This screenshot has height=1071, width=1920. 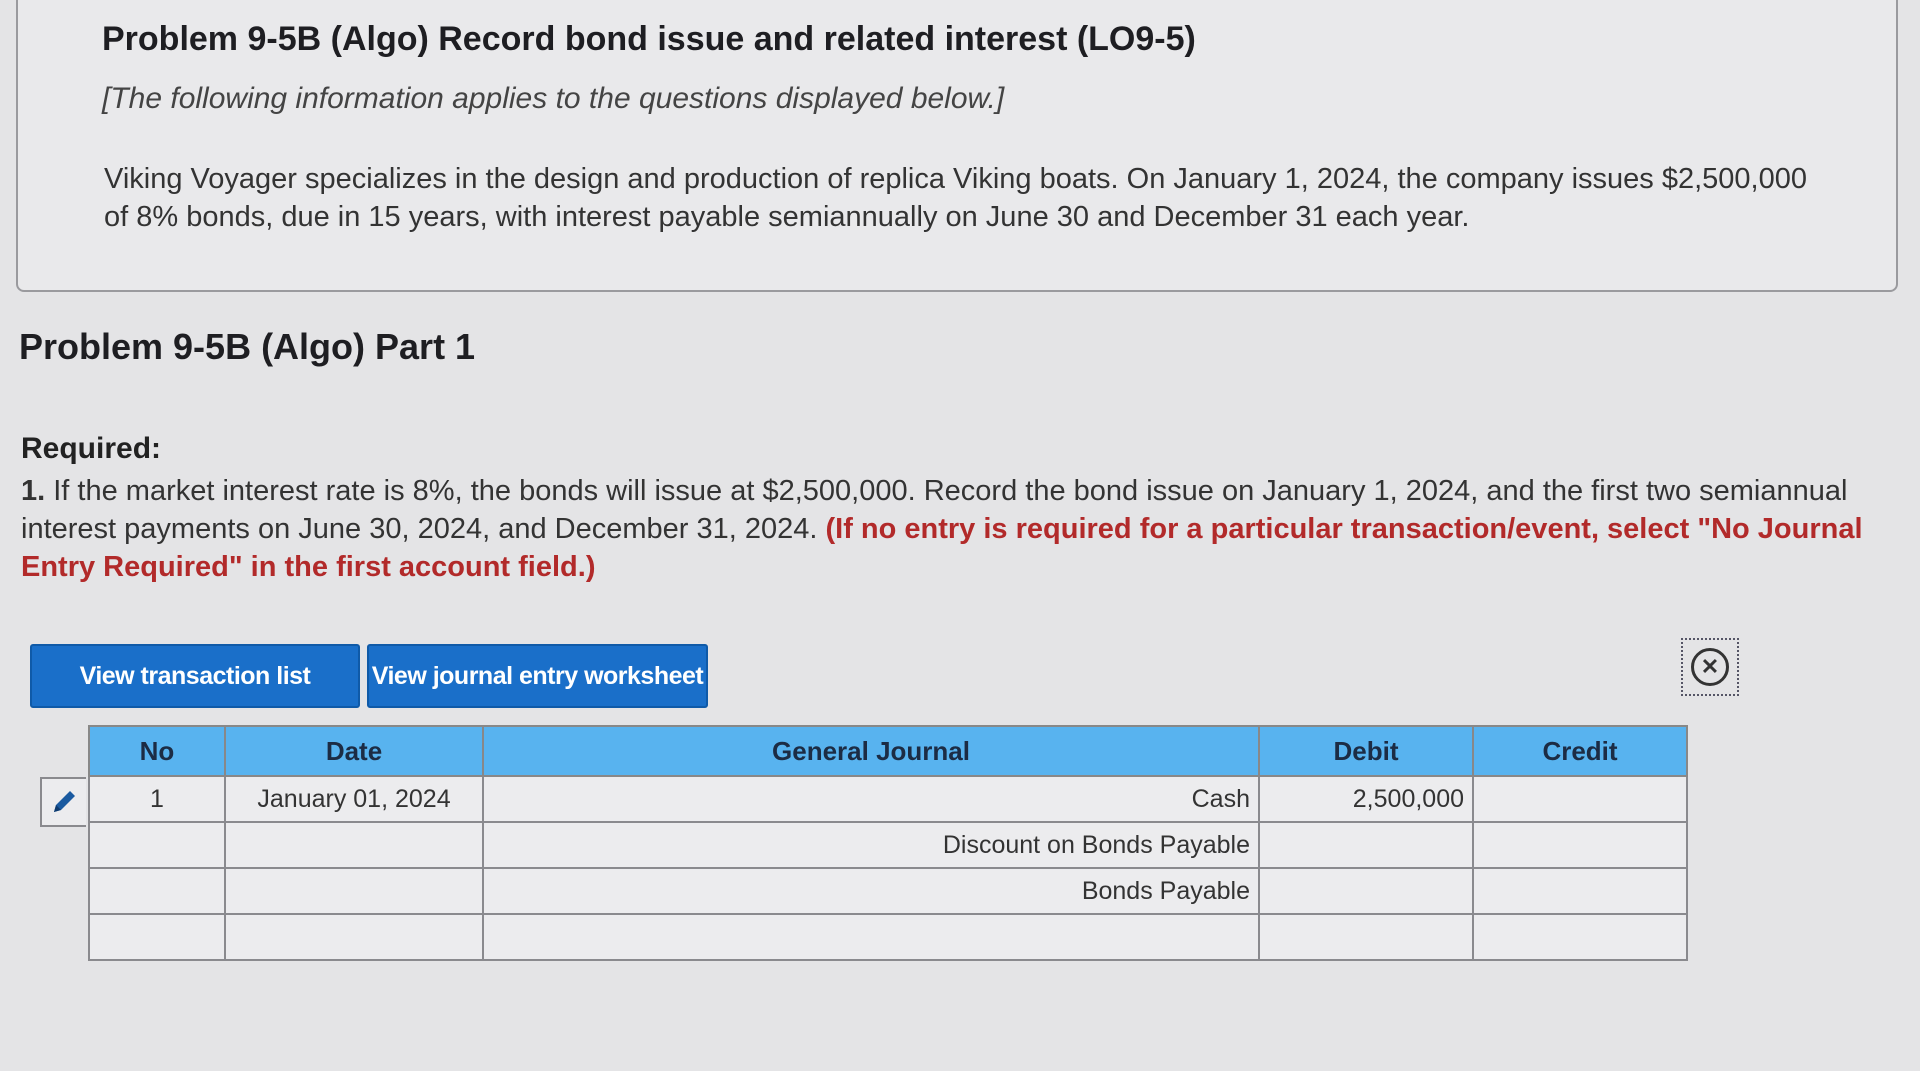 I want to click on row-account: Discount on Bonds Payable, so click(x=871, y=845).